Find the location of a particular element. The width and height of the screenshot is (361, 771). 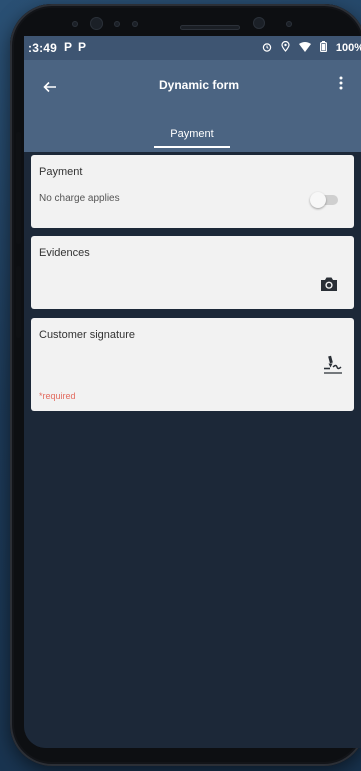

signature-icon is located at coordinates (333, 364).